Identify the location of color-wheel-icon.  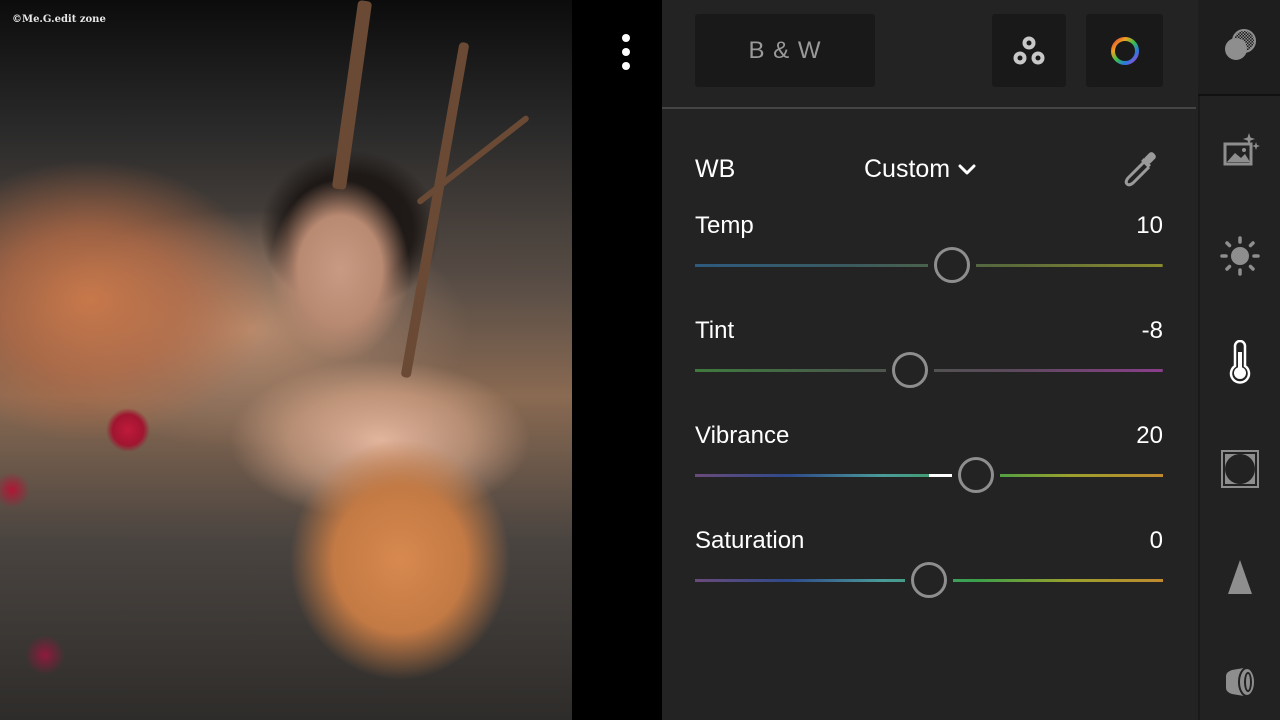
(1124, 50).